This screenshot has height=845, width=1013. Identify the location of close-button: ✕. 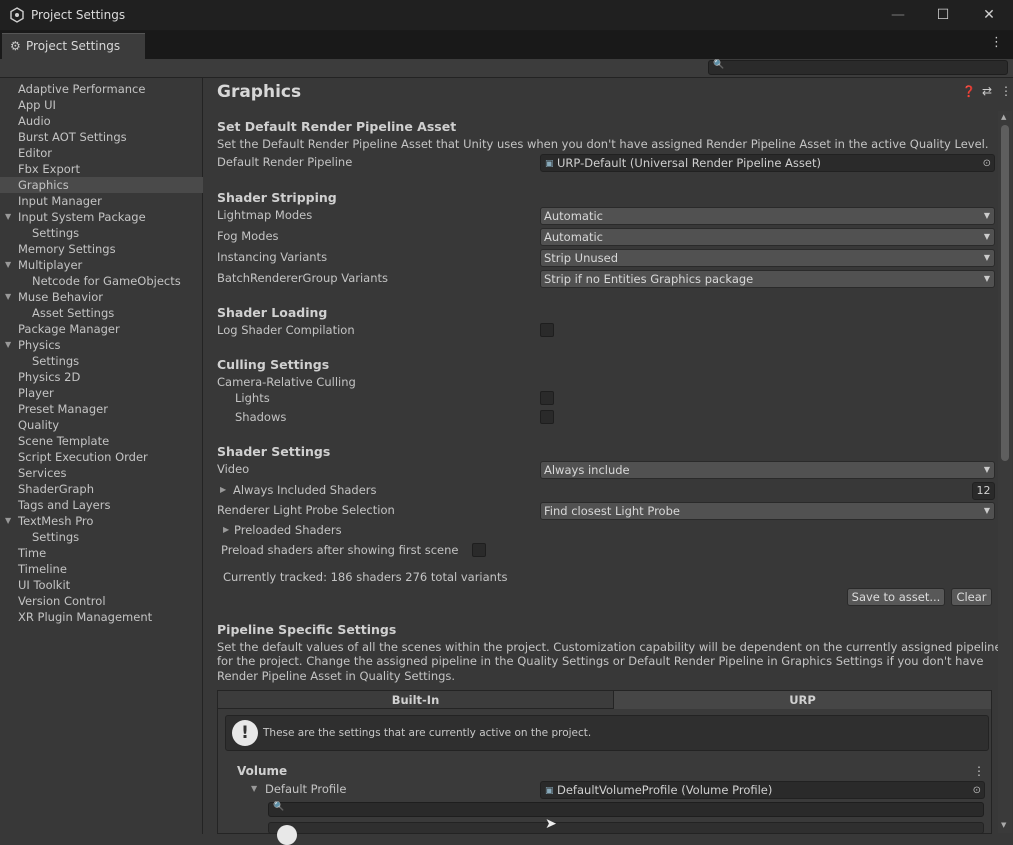
(989, 15).